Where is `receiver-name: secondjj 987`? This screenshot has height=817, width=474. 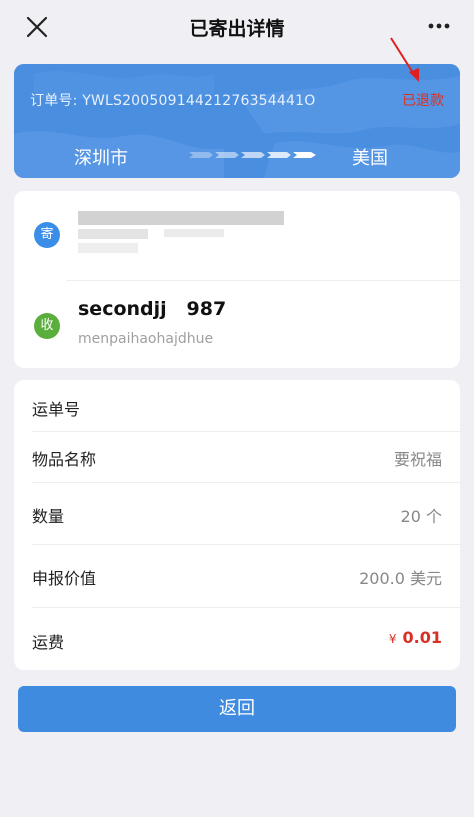 receiver-name: secondjj 987 is located at coordinates (152, 309).